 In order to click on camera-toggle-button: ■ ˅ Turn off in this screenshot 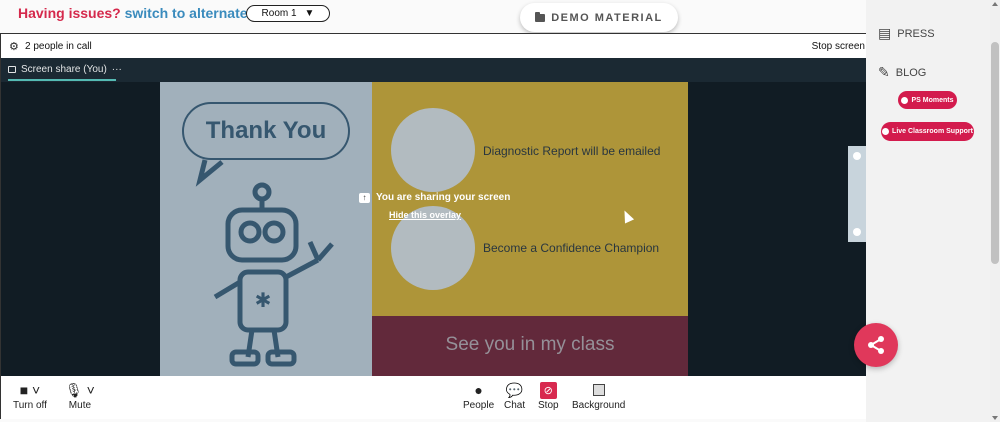, I will do `click(30, 395)`.